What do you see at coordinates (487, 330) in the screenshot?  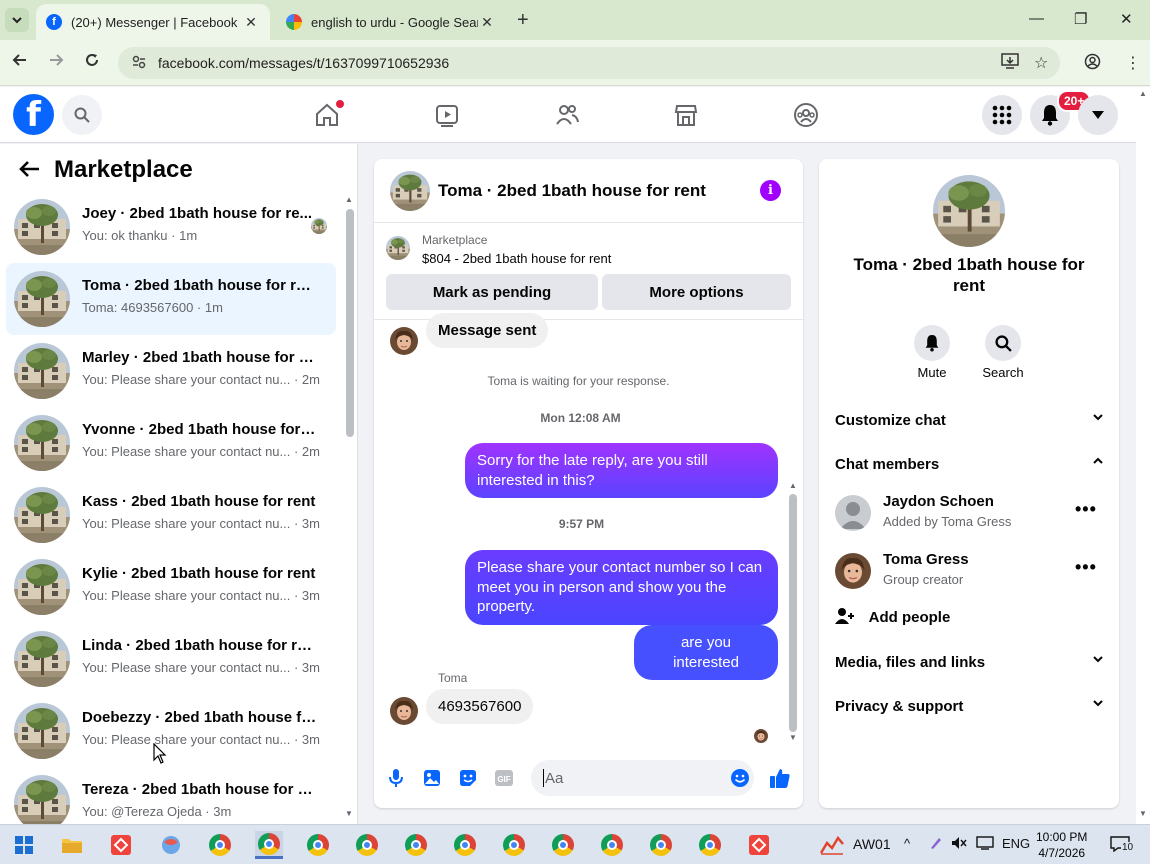 I see `message-sent-bubble: Message sent` at bounding box center [487, 330].